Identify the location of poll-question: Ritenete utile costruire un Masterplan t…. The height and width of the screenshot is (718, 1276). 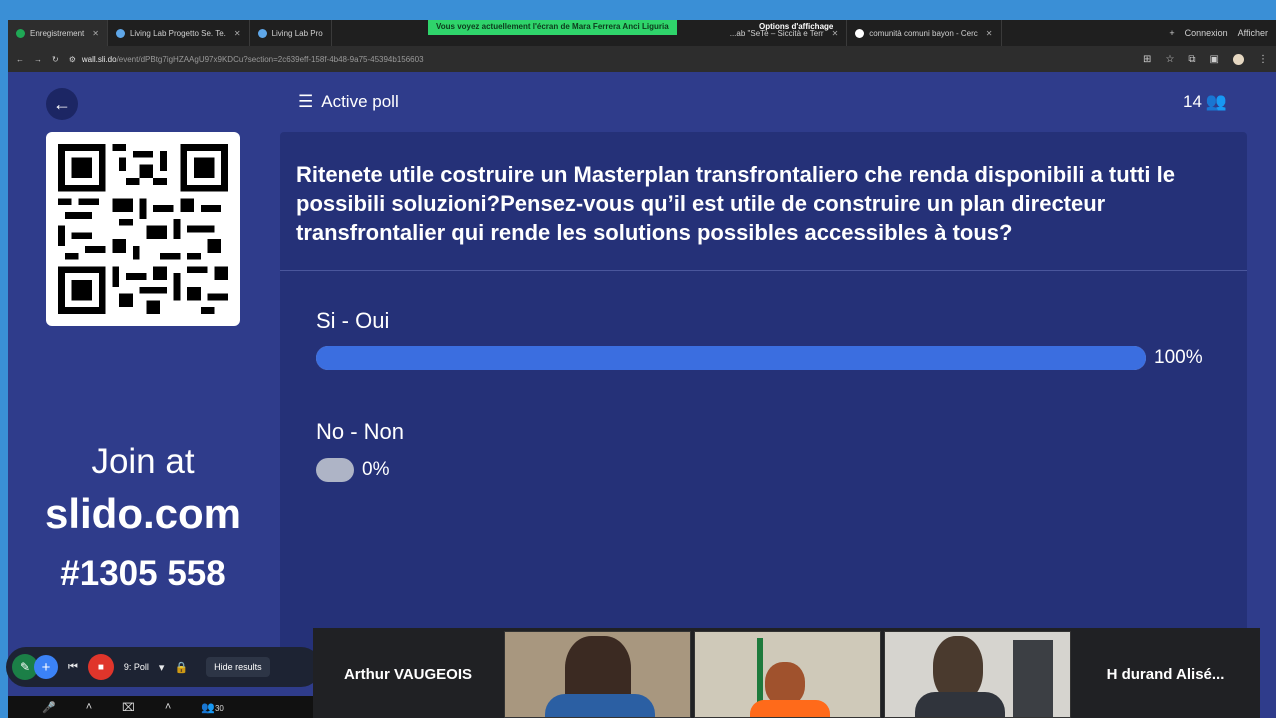
(735, 203).